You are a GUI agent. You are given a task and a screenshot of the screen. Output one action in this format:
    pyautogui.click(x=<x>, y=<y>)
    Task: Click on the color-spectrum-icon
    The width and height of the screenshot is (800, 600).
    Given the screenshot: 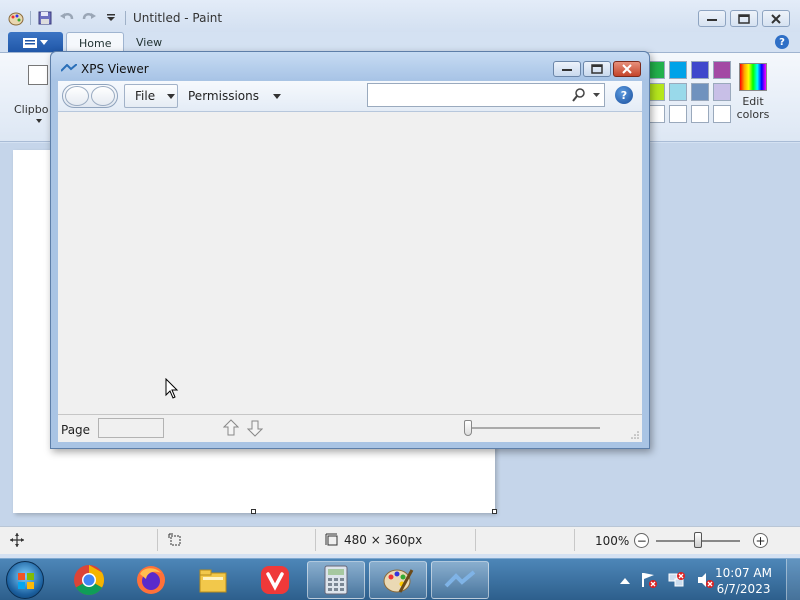 What is the action you would take?
    pyautogui.click(x=753, y=77)
    